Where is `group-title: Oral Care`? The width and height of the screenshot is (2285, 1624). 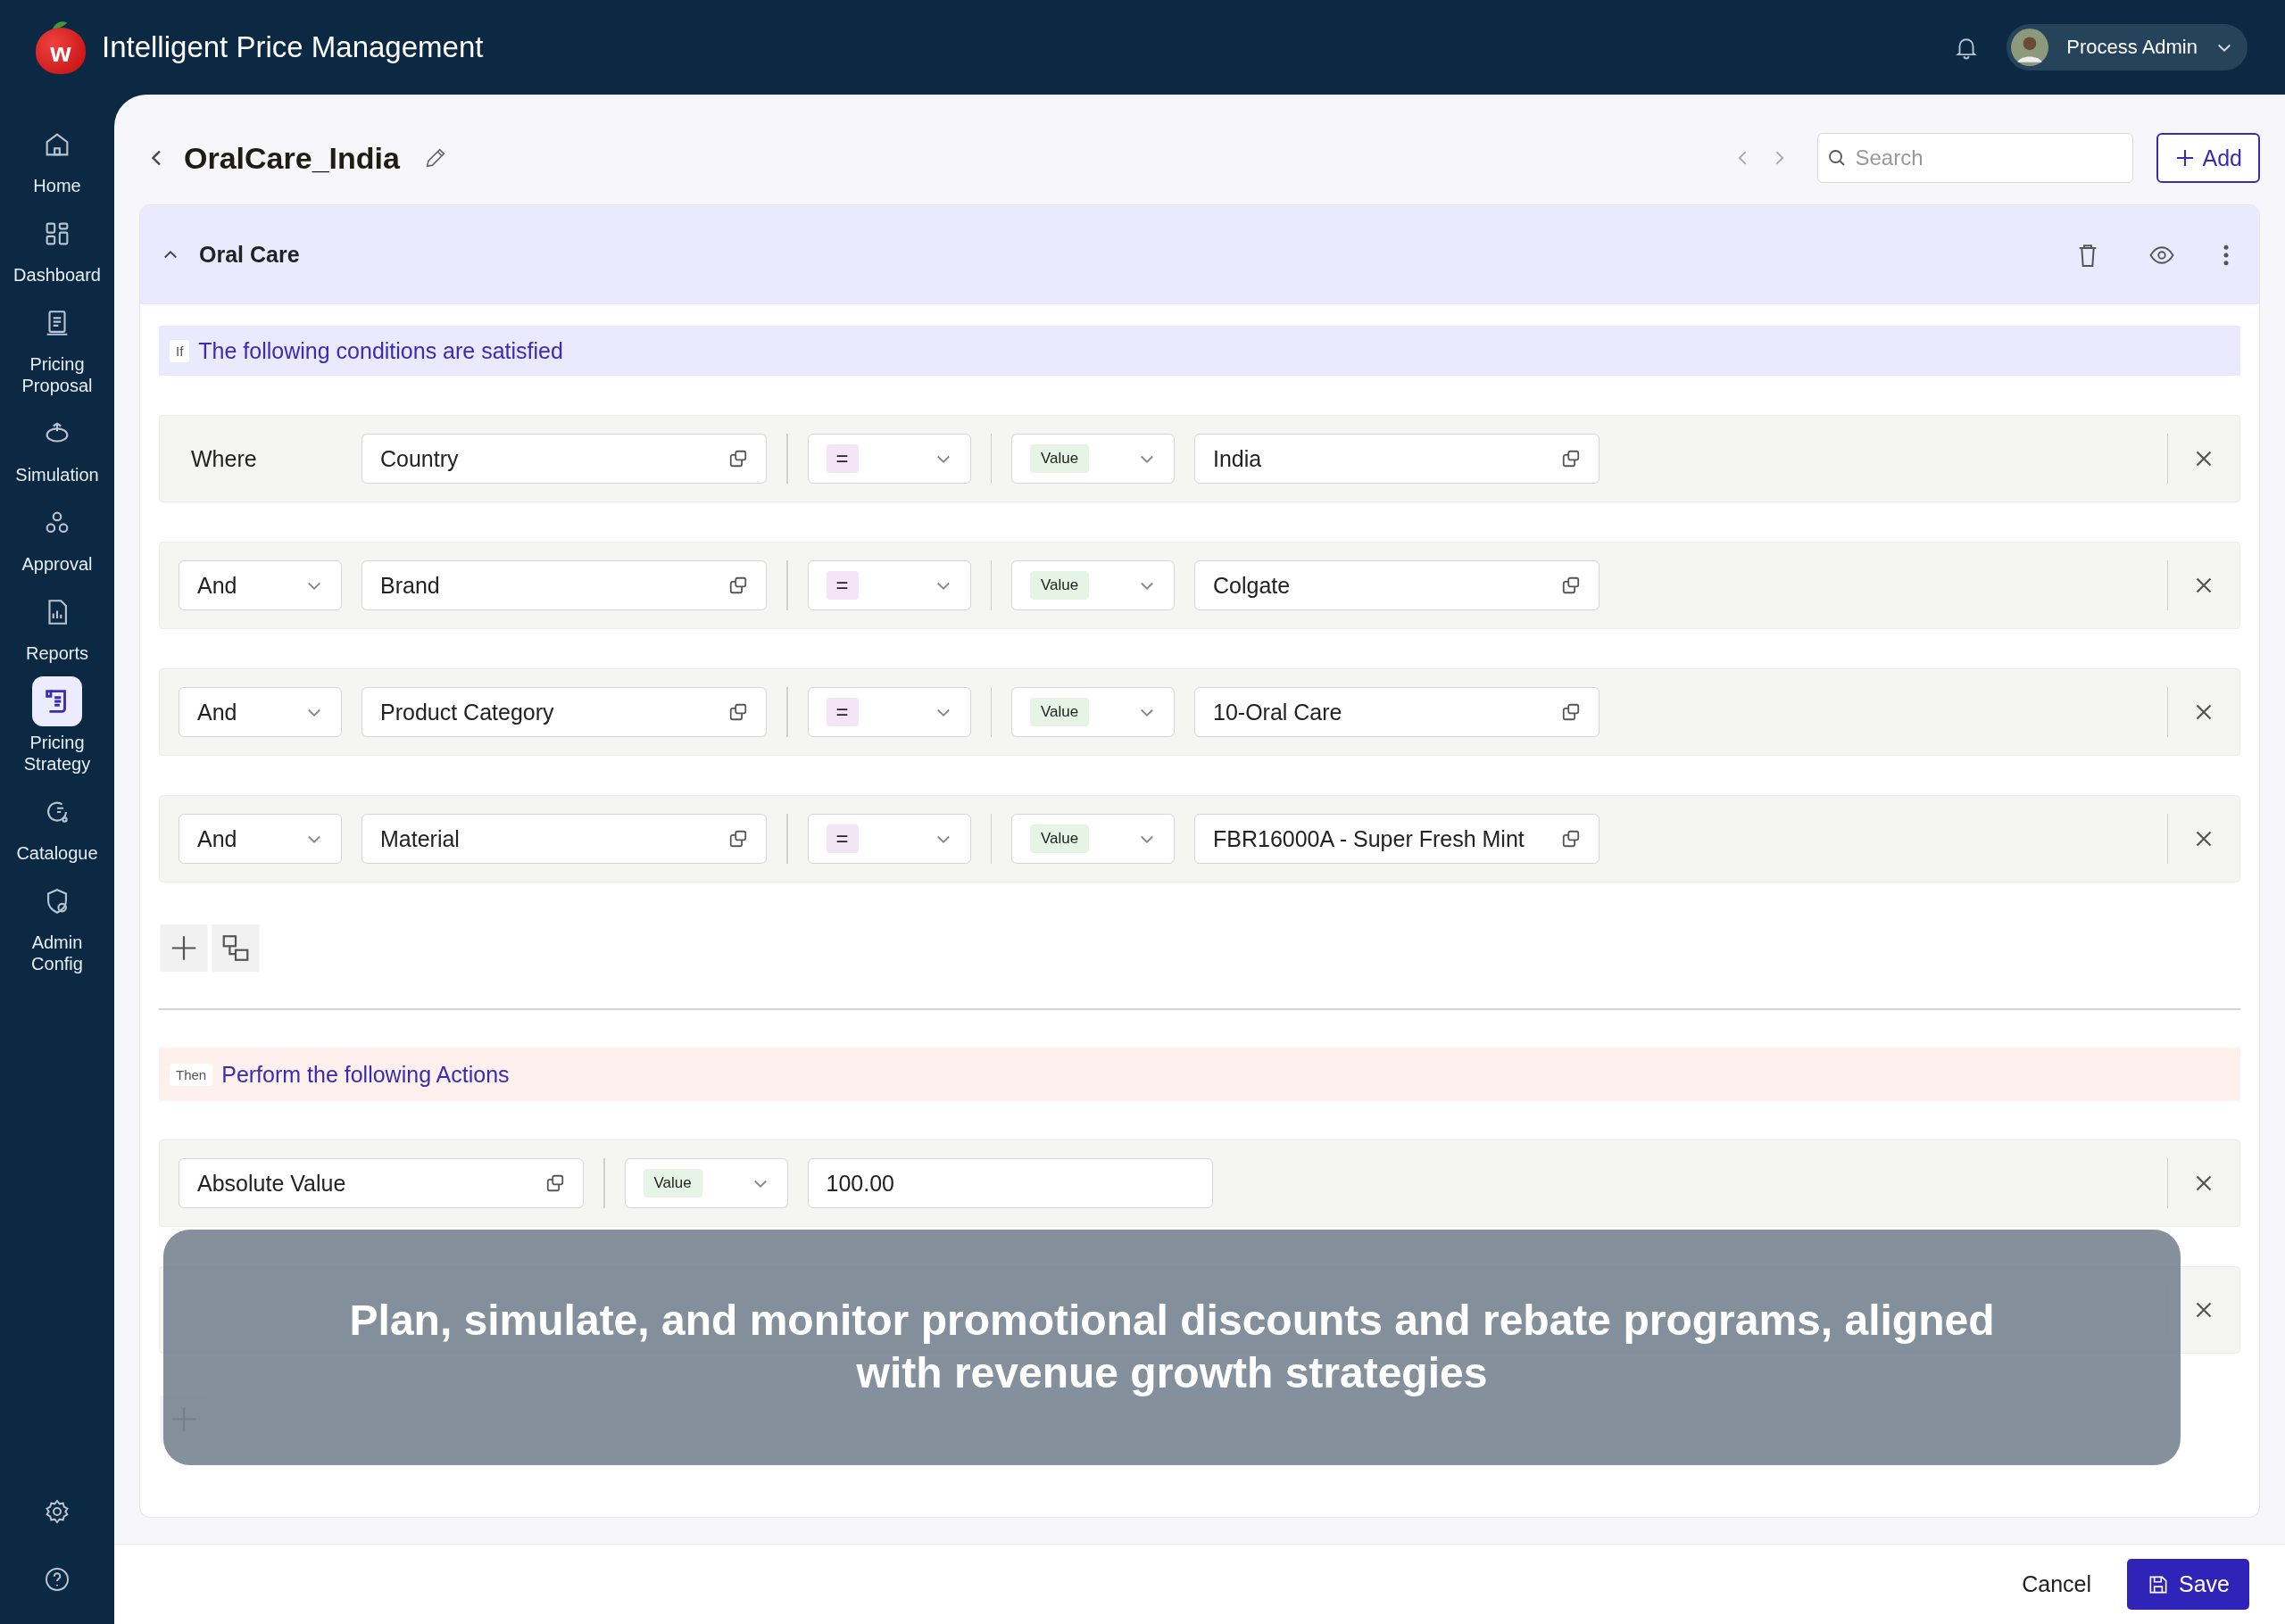 group-title: Oral Care is located at coordinates (249, 255).